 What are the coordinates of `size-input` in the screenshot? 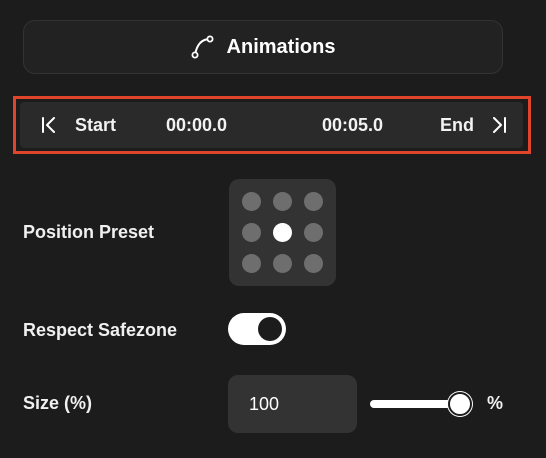 It's located at (292, 404).